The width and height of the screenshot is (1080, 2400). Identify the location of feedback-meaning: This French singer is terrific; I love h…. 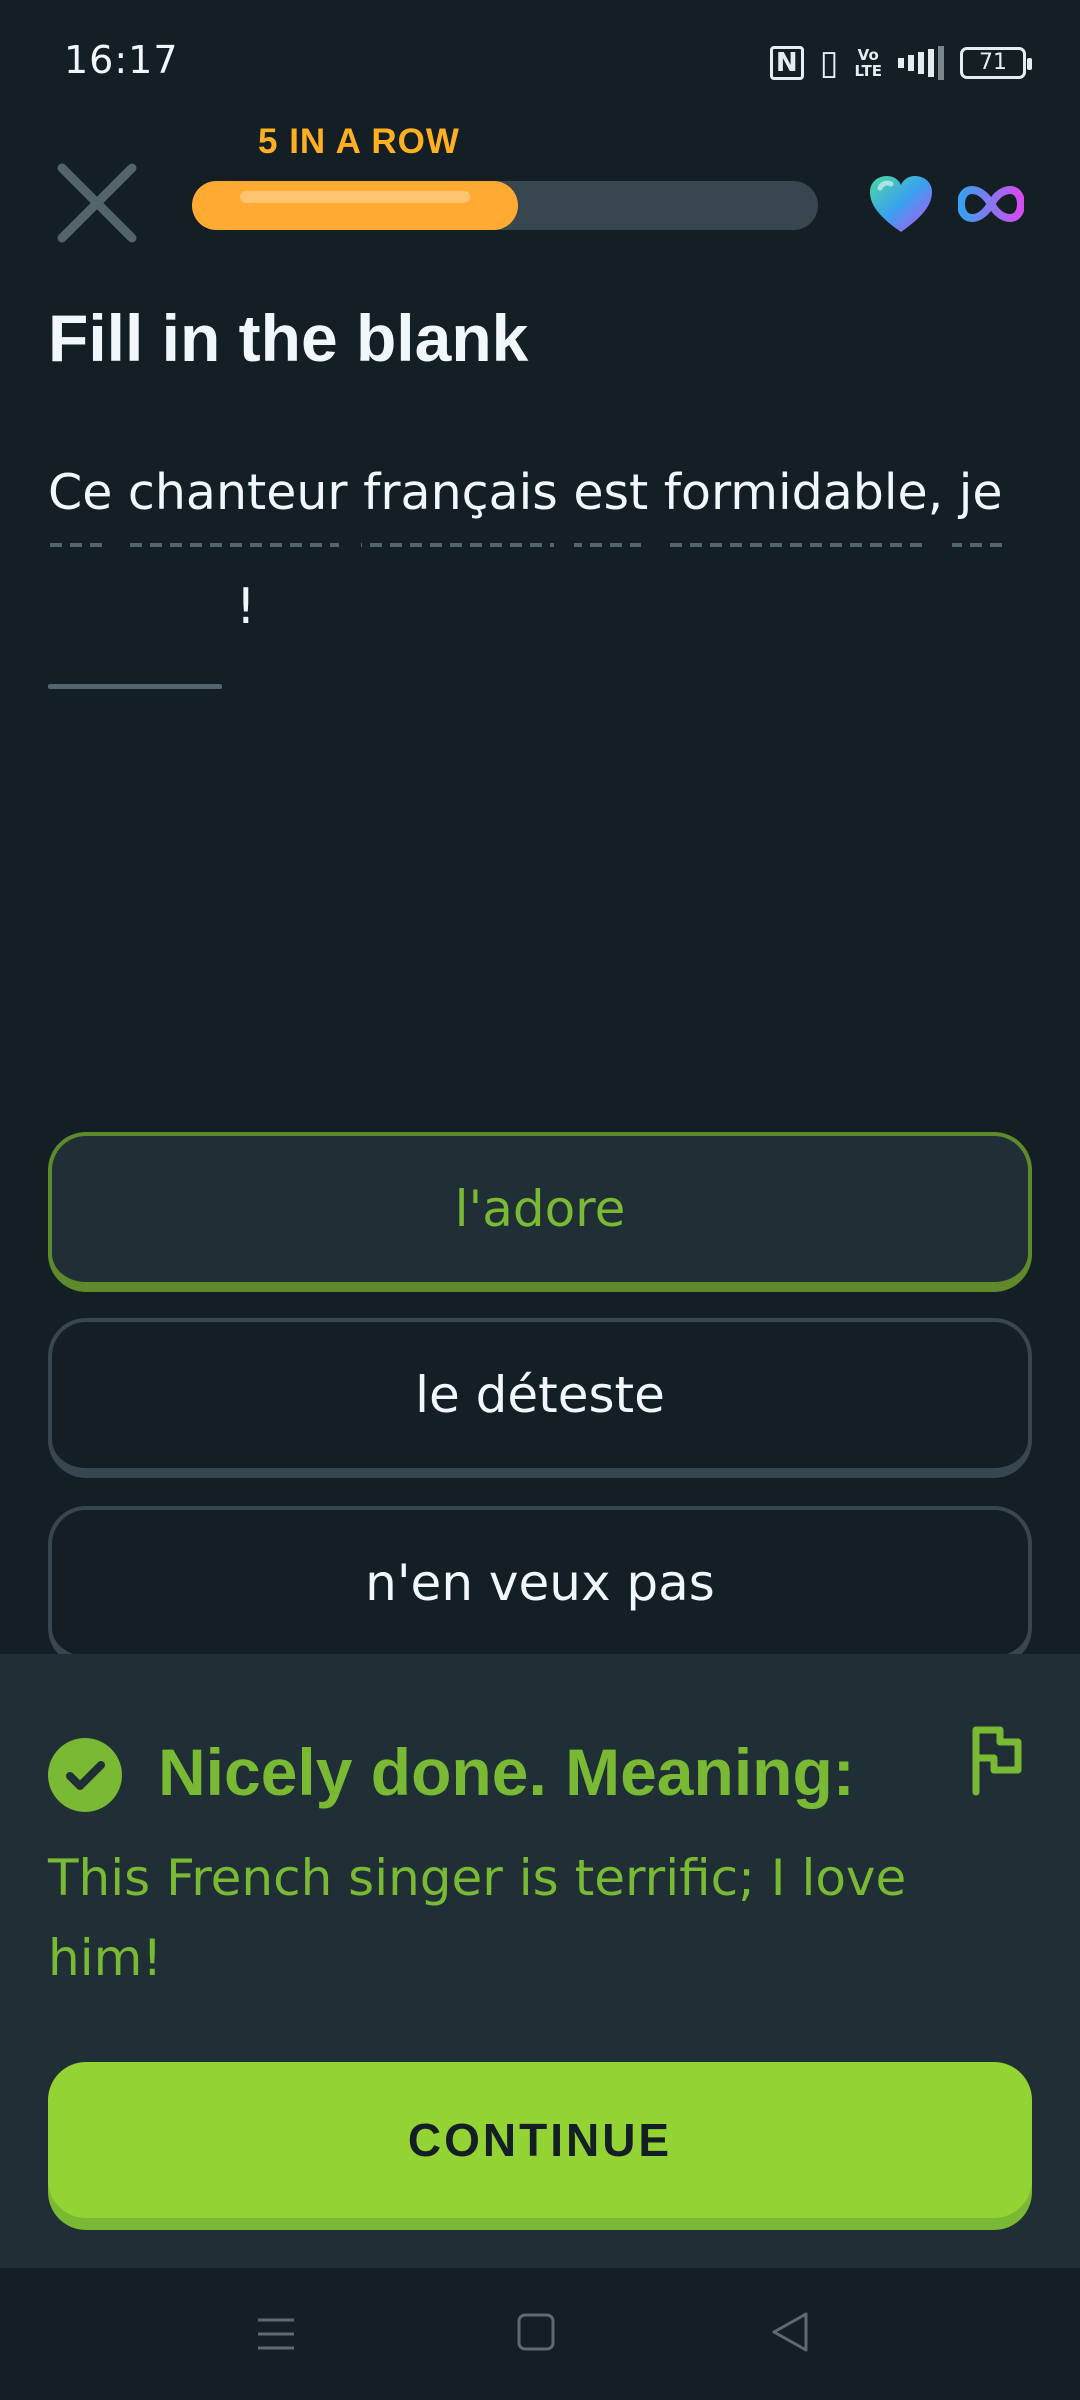
(477, 1918).